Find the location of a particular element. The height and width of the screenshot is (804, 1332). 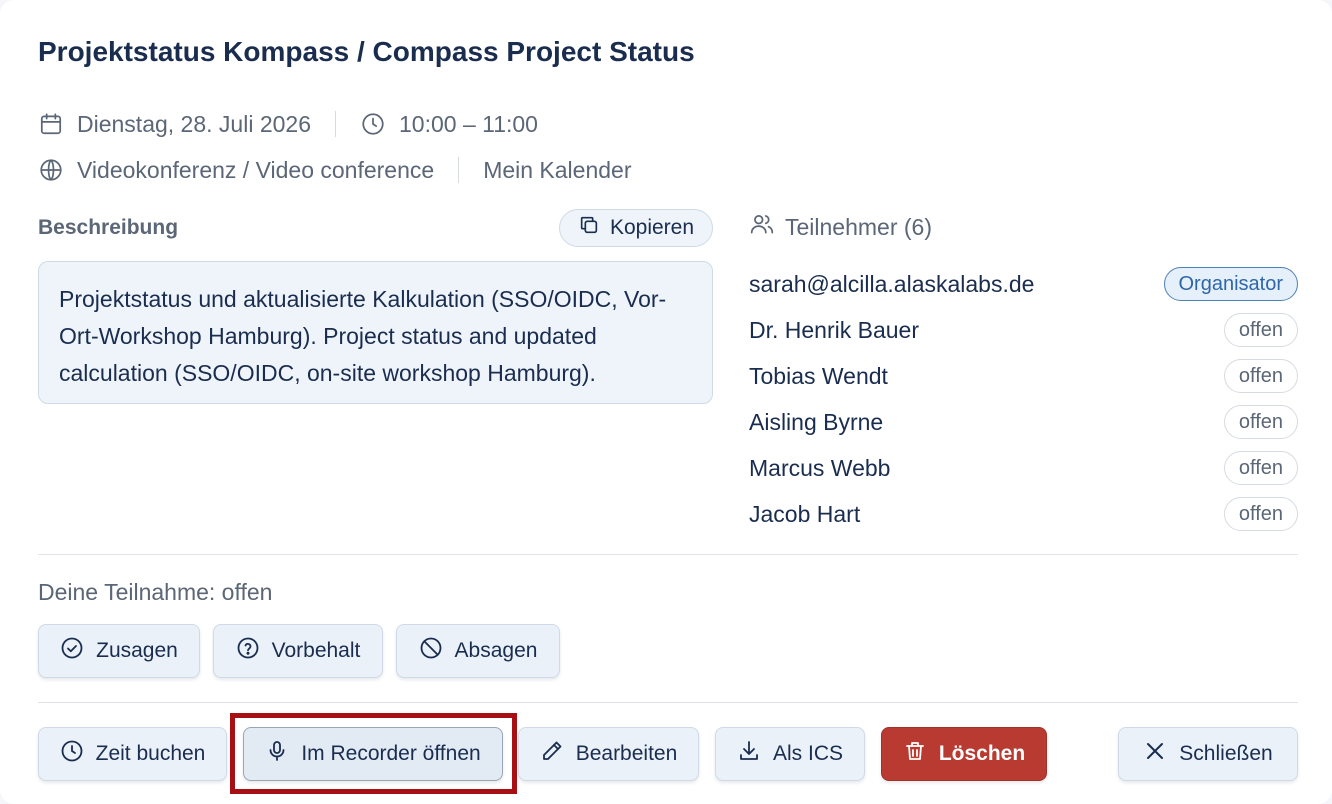

event-location: Videokonferenz / Video conference is located at coordinates (256, 169).